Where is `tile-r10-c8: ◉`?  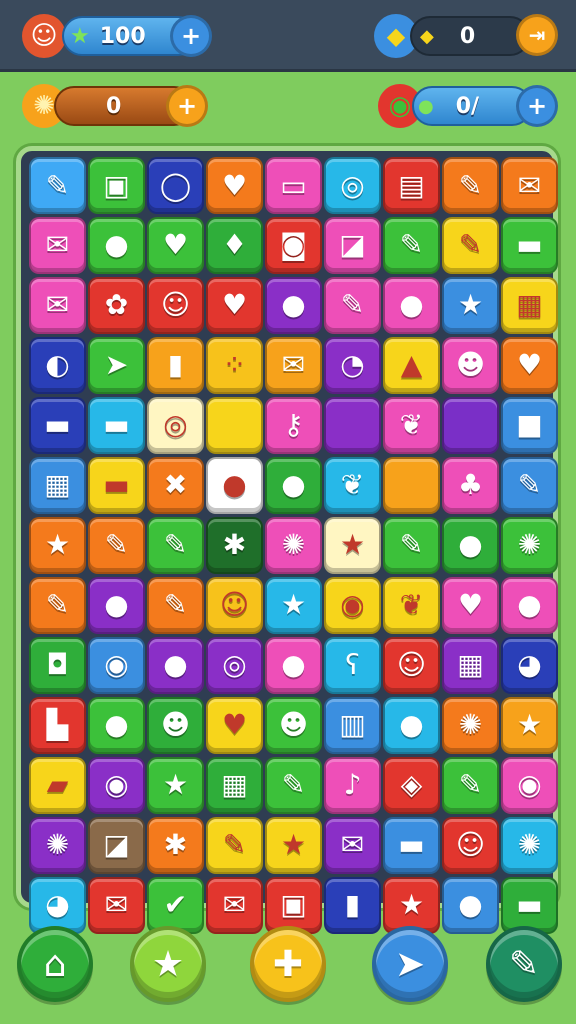
tile-r10-c8: ◉ is located at coordinates (529, 785).